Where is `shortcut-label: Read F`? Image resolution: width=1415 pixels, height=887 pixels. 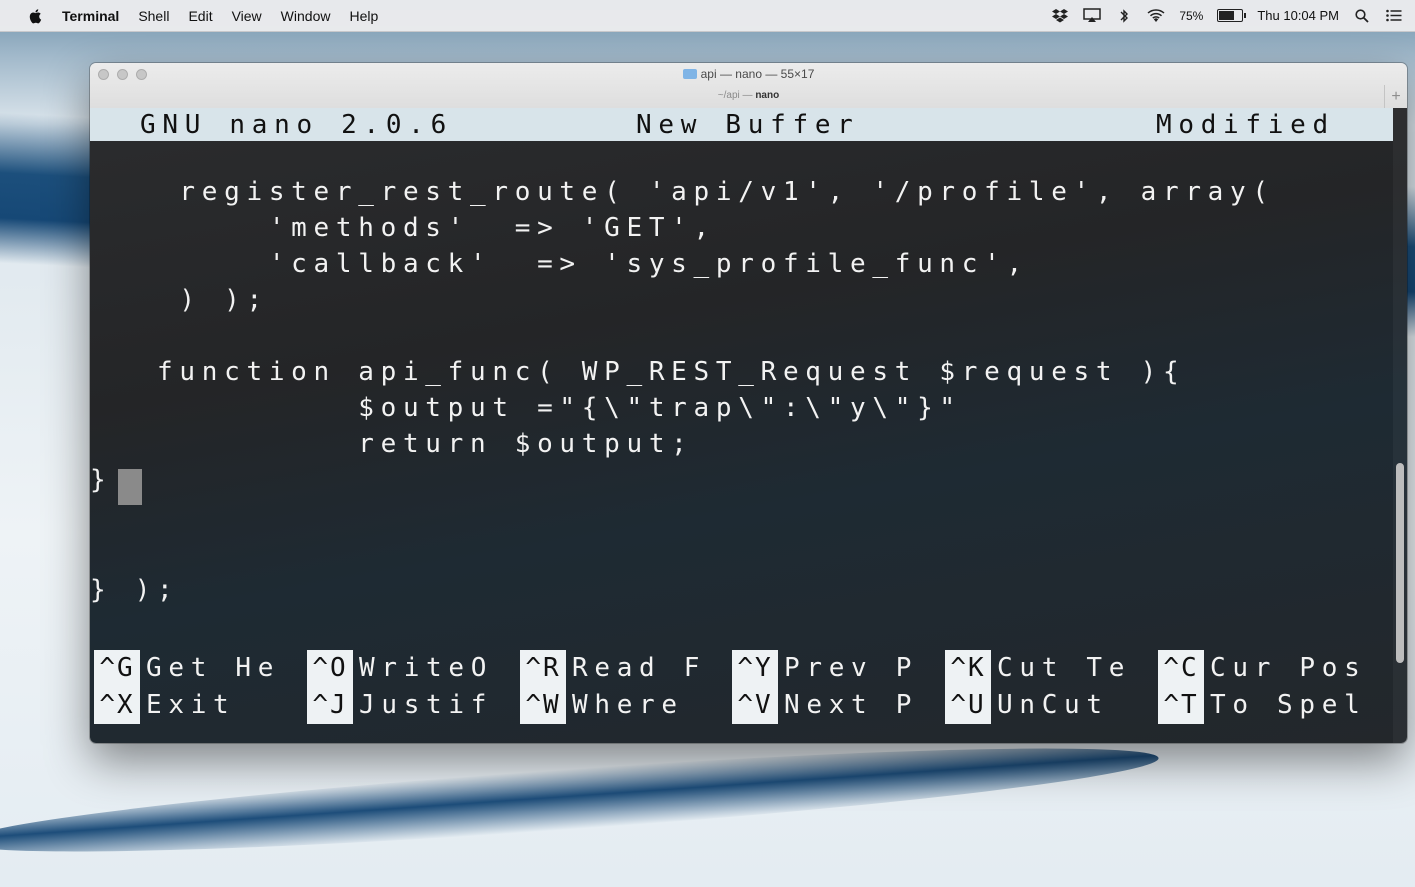
shortcut-label: Read F is located at coordinates (639, 668).